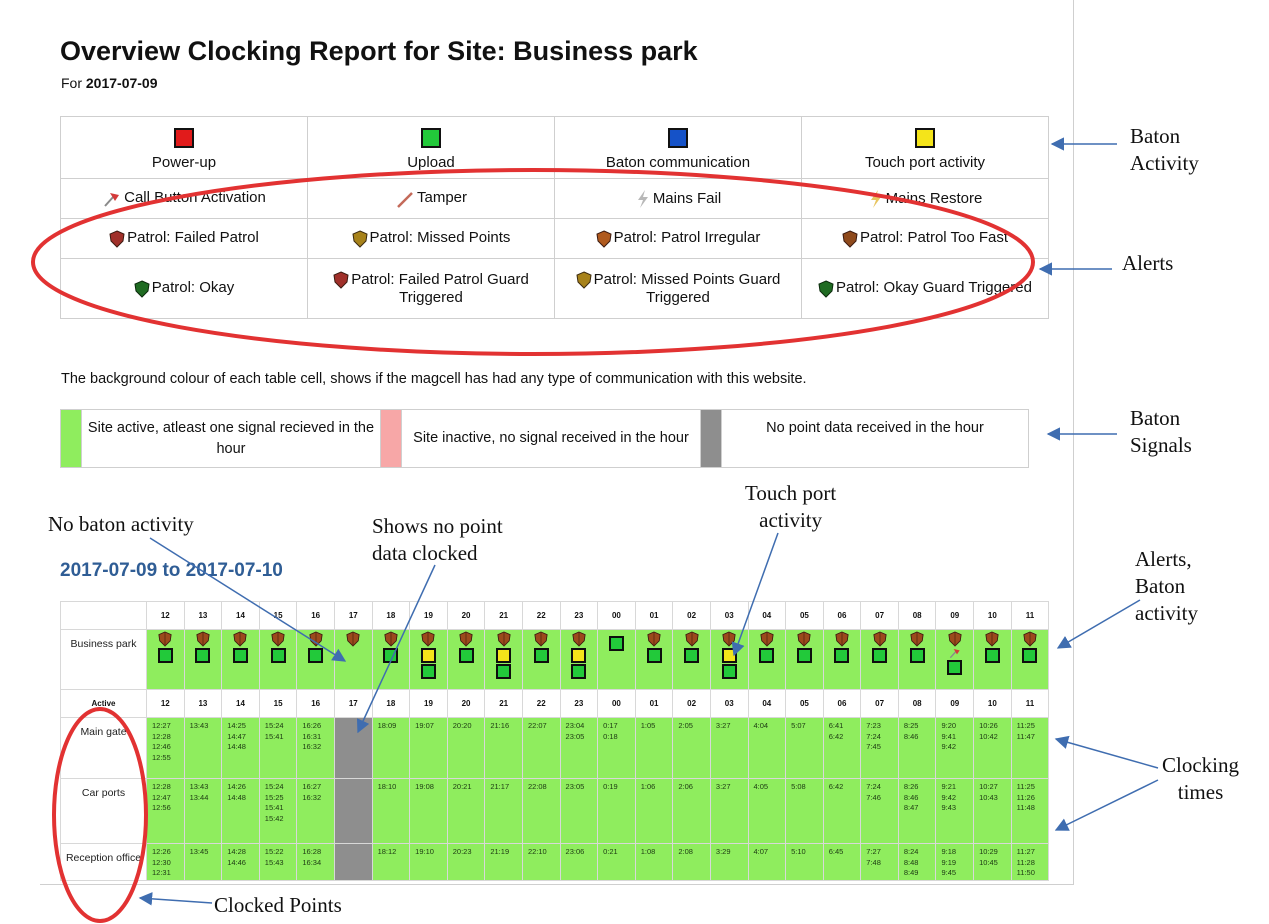 The height and width of the screenshot is (924, 1269). Describe the element at coordinates (100, 815) in the screenshot. I see `clocked-points-highlight-ellipse` at that location.